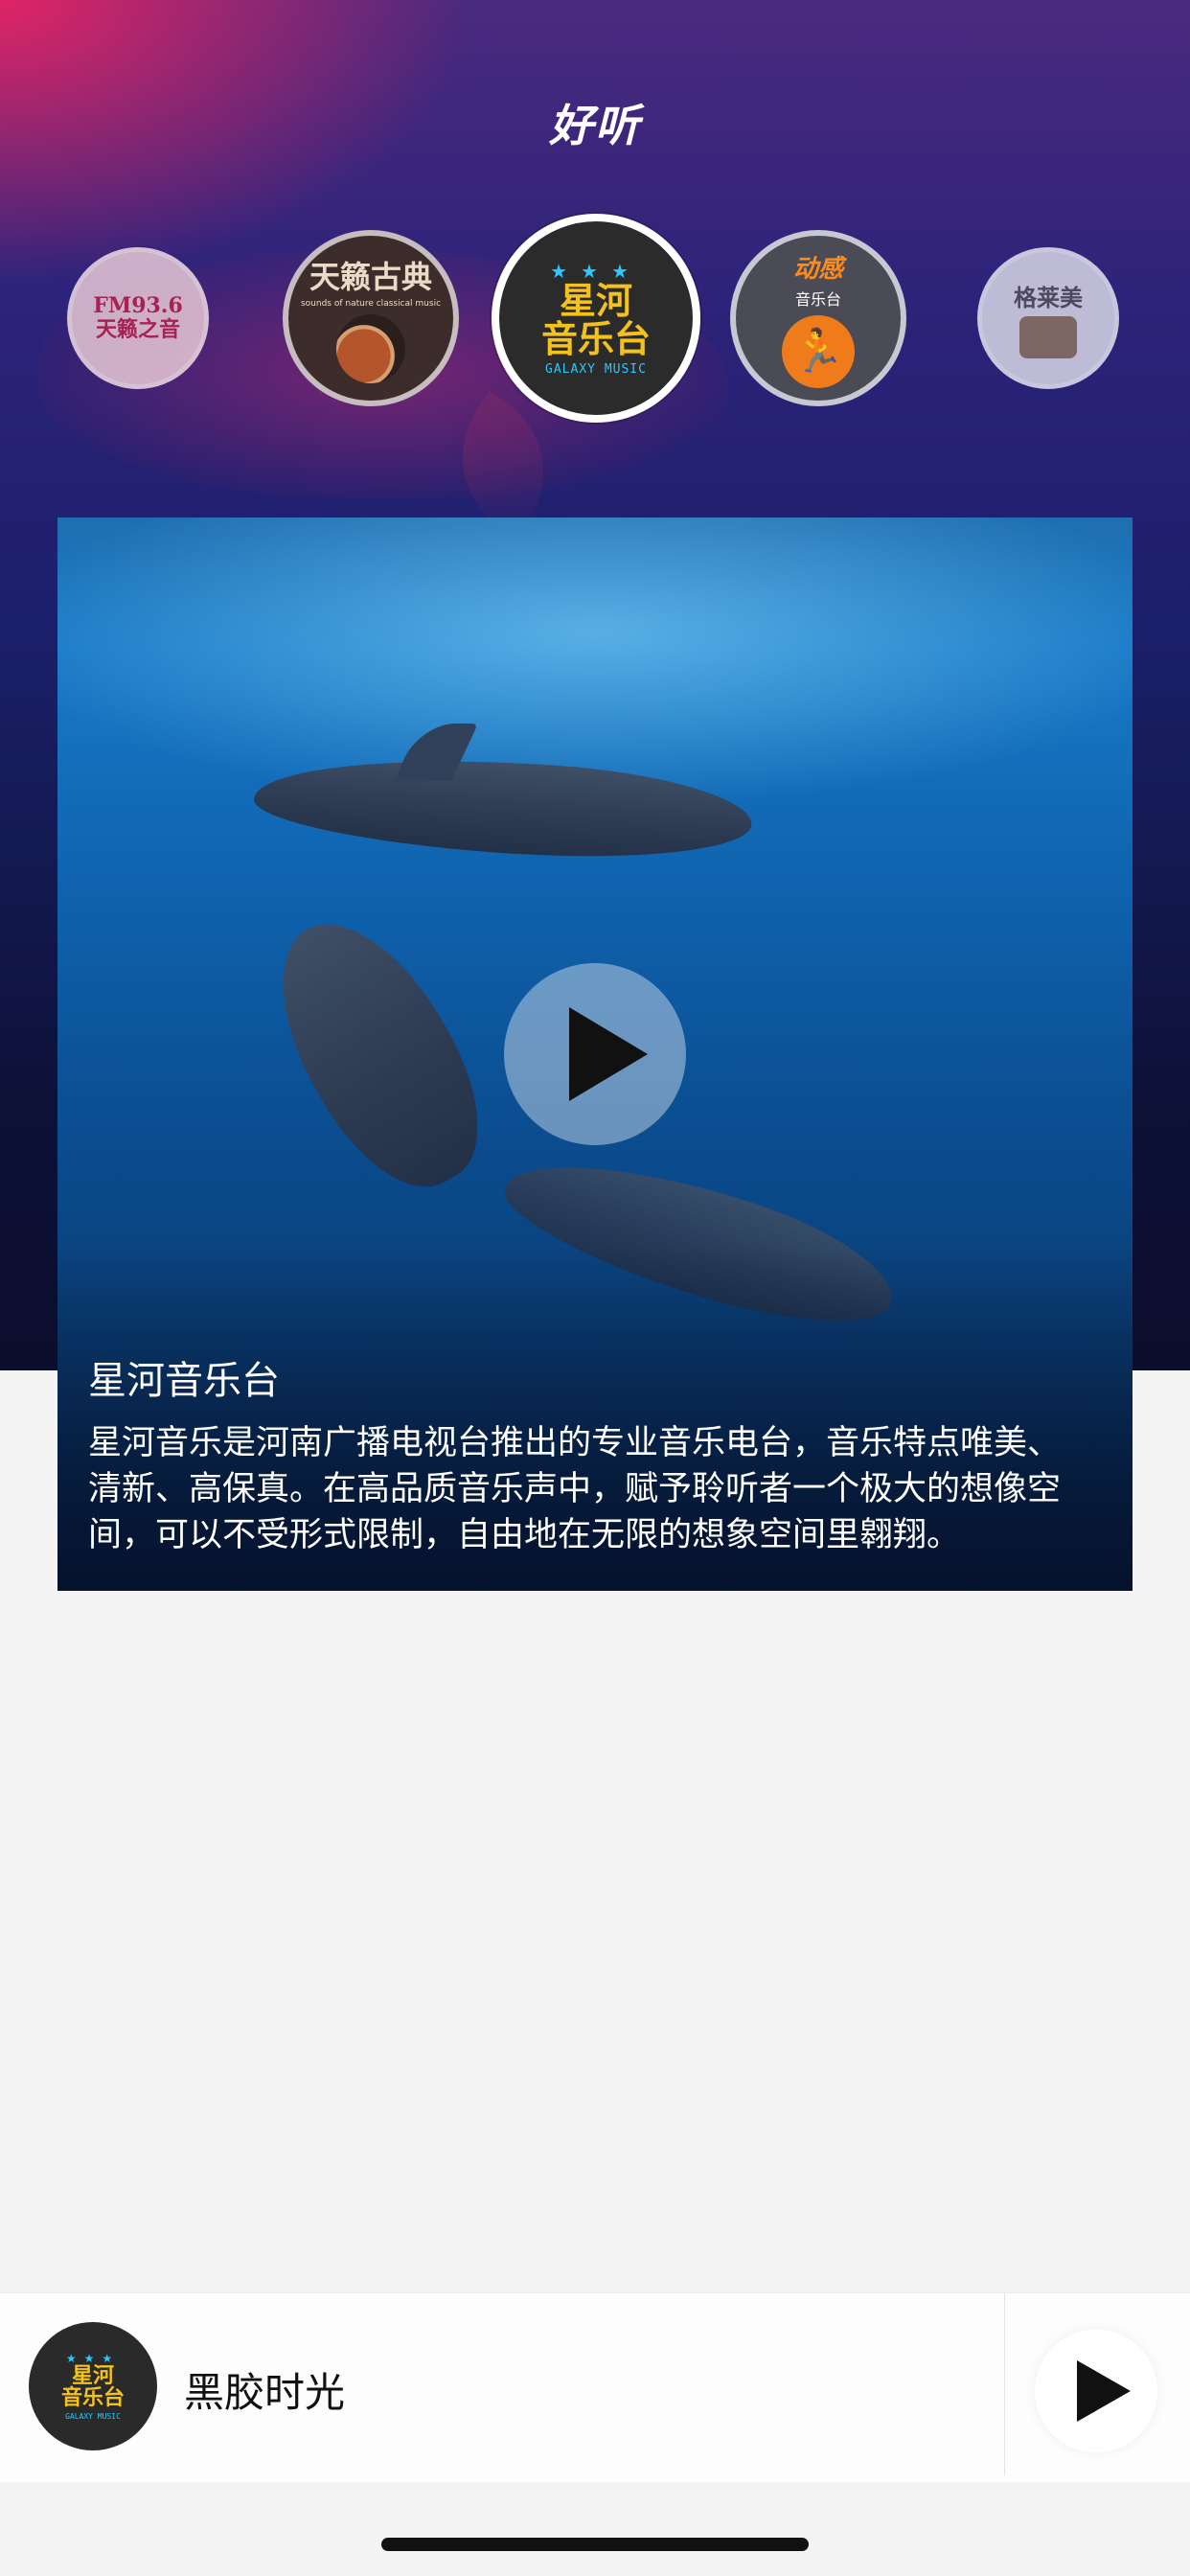  Describe the element at coordinates (184, 1381) in the screenshot. I see `feature-title: 星河音乐台` at that location.